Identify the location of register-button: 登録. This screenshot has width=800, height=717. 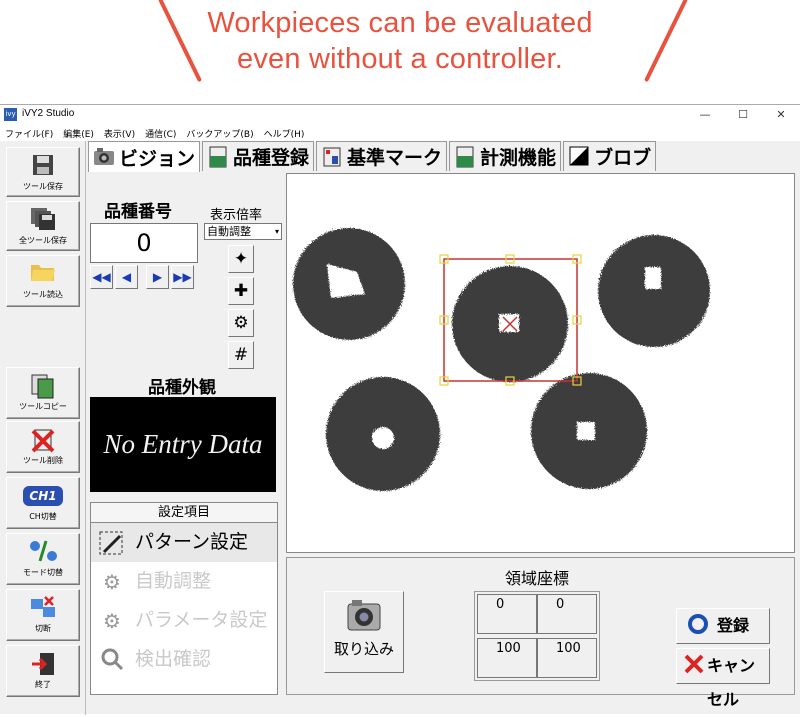
(723, 626).